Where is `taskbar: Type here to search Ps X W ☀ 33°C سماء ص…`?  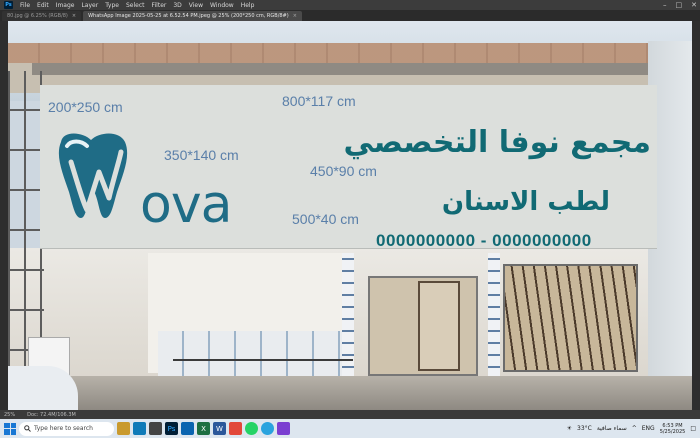
taskbar: Type here to search Ps X W ☀ 33°C سماء ص… is located at coordinates (350, 428).